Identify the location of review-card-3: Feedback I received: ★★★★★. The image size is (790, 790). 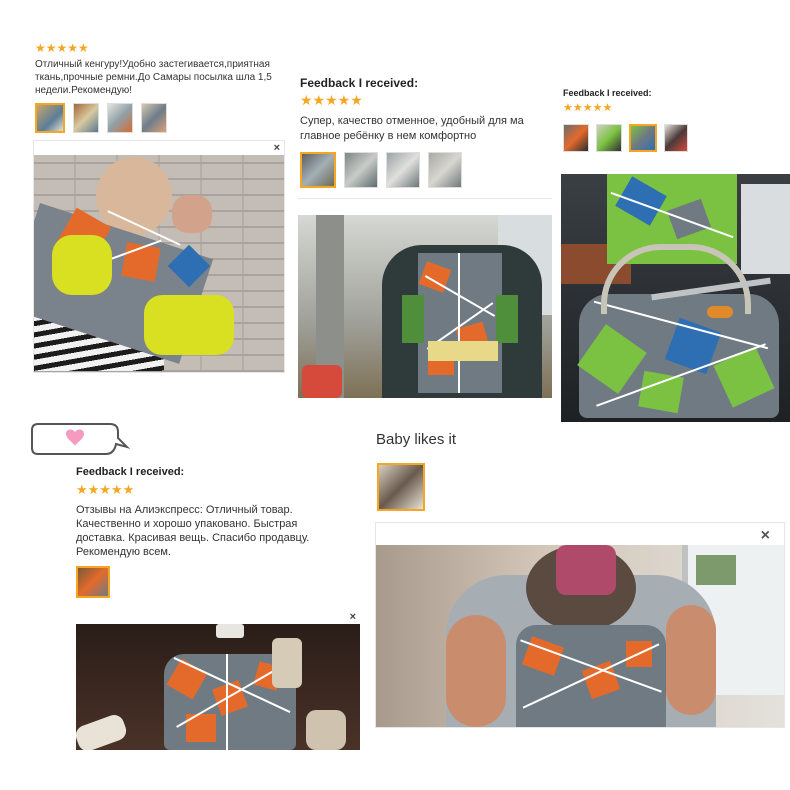
(675, 254).